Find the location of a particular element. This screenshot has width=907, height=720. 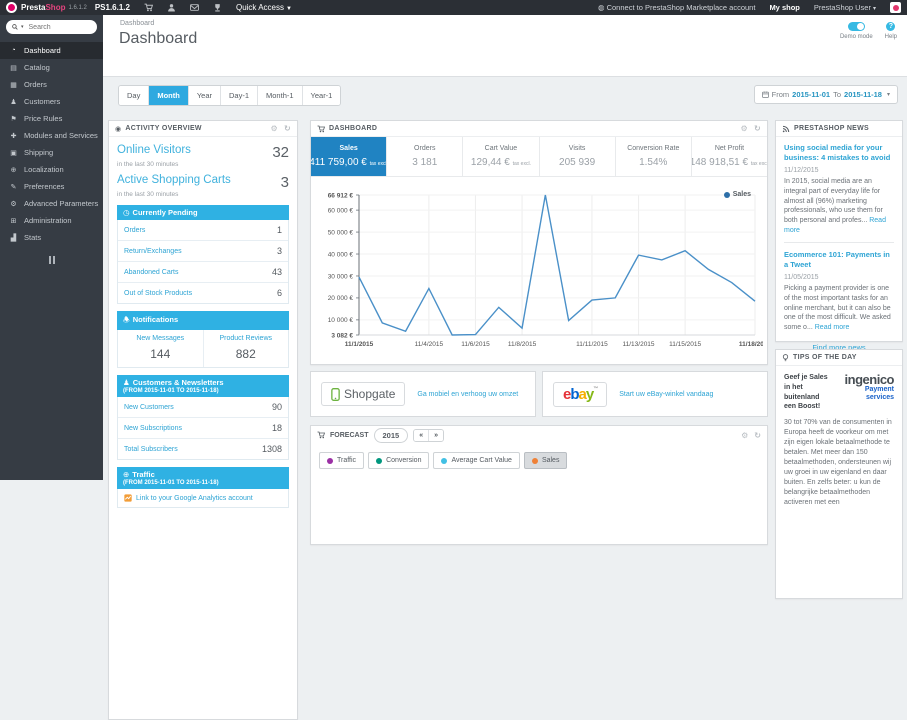

help-control: ? Help is located at coordinates (891, 31).